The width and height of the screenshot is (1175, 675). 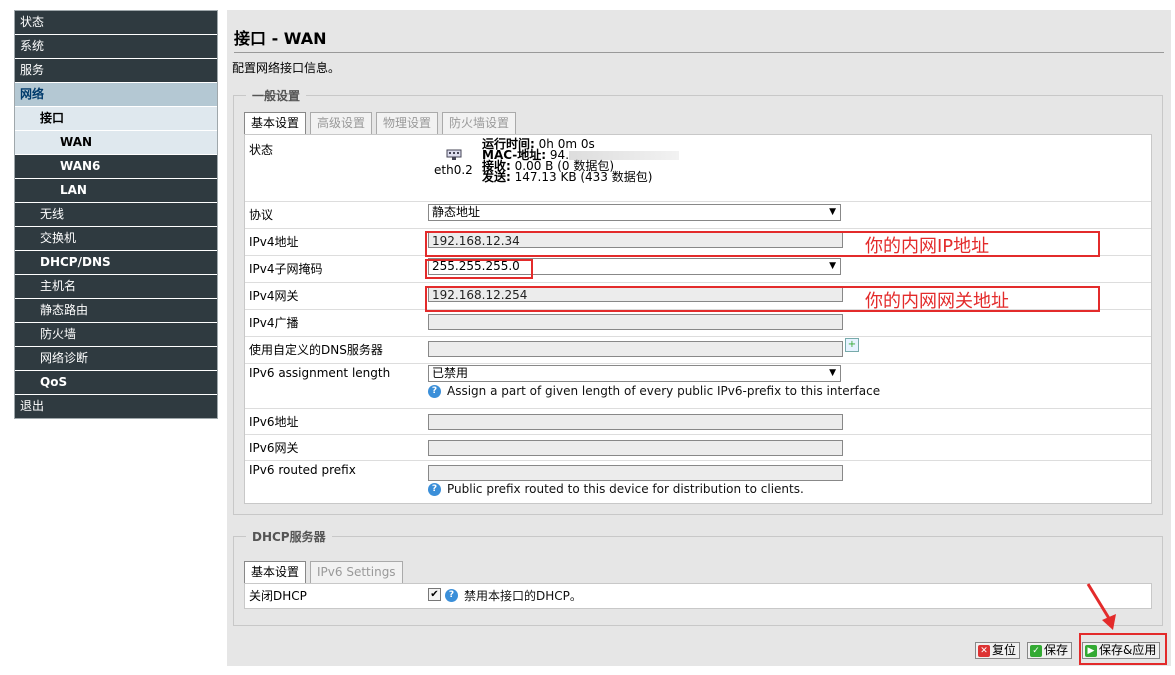 What do you see at coordinates (937, 301) in the screenshot?
I see `gateway-annotation-text: 你的内网网关地址` at bounding box center [937, 301].